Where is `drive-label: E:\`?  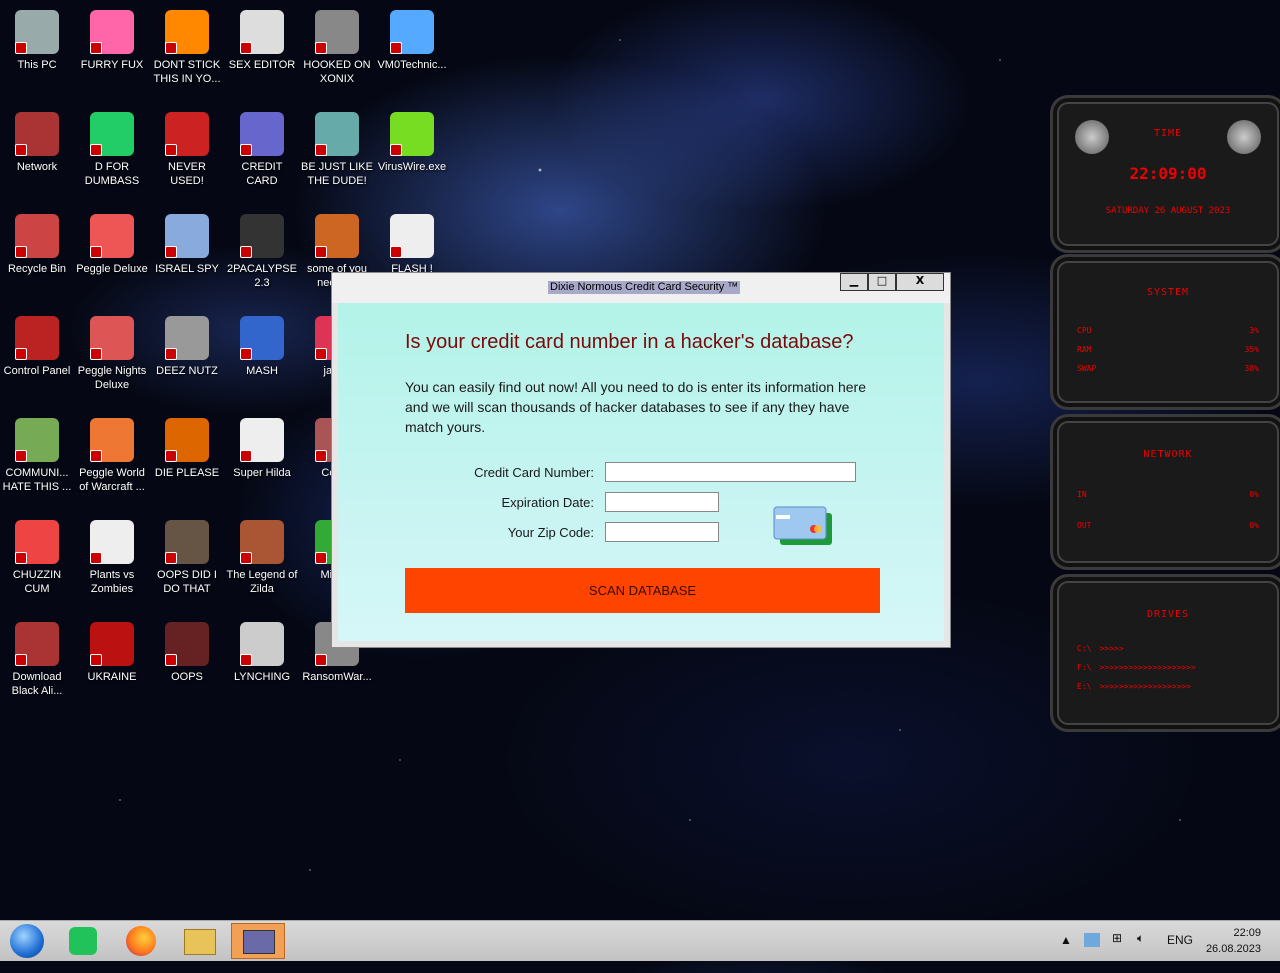 drive-label: E:\ is located at coordinates (1084, 686).